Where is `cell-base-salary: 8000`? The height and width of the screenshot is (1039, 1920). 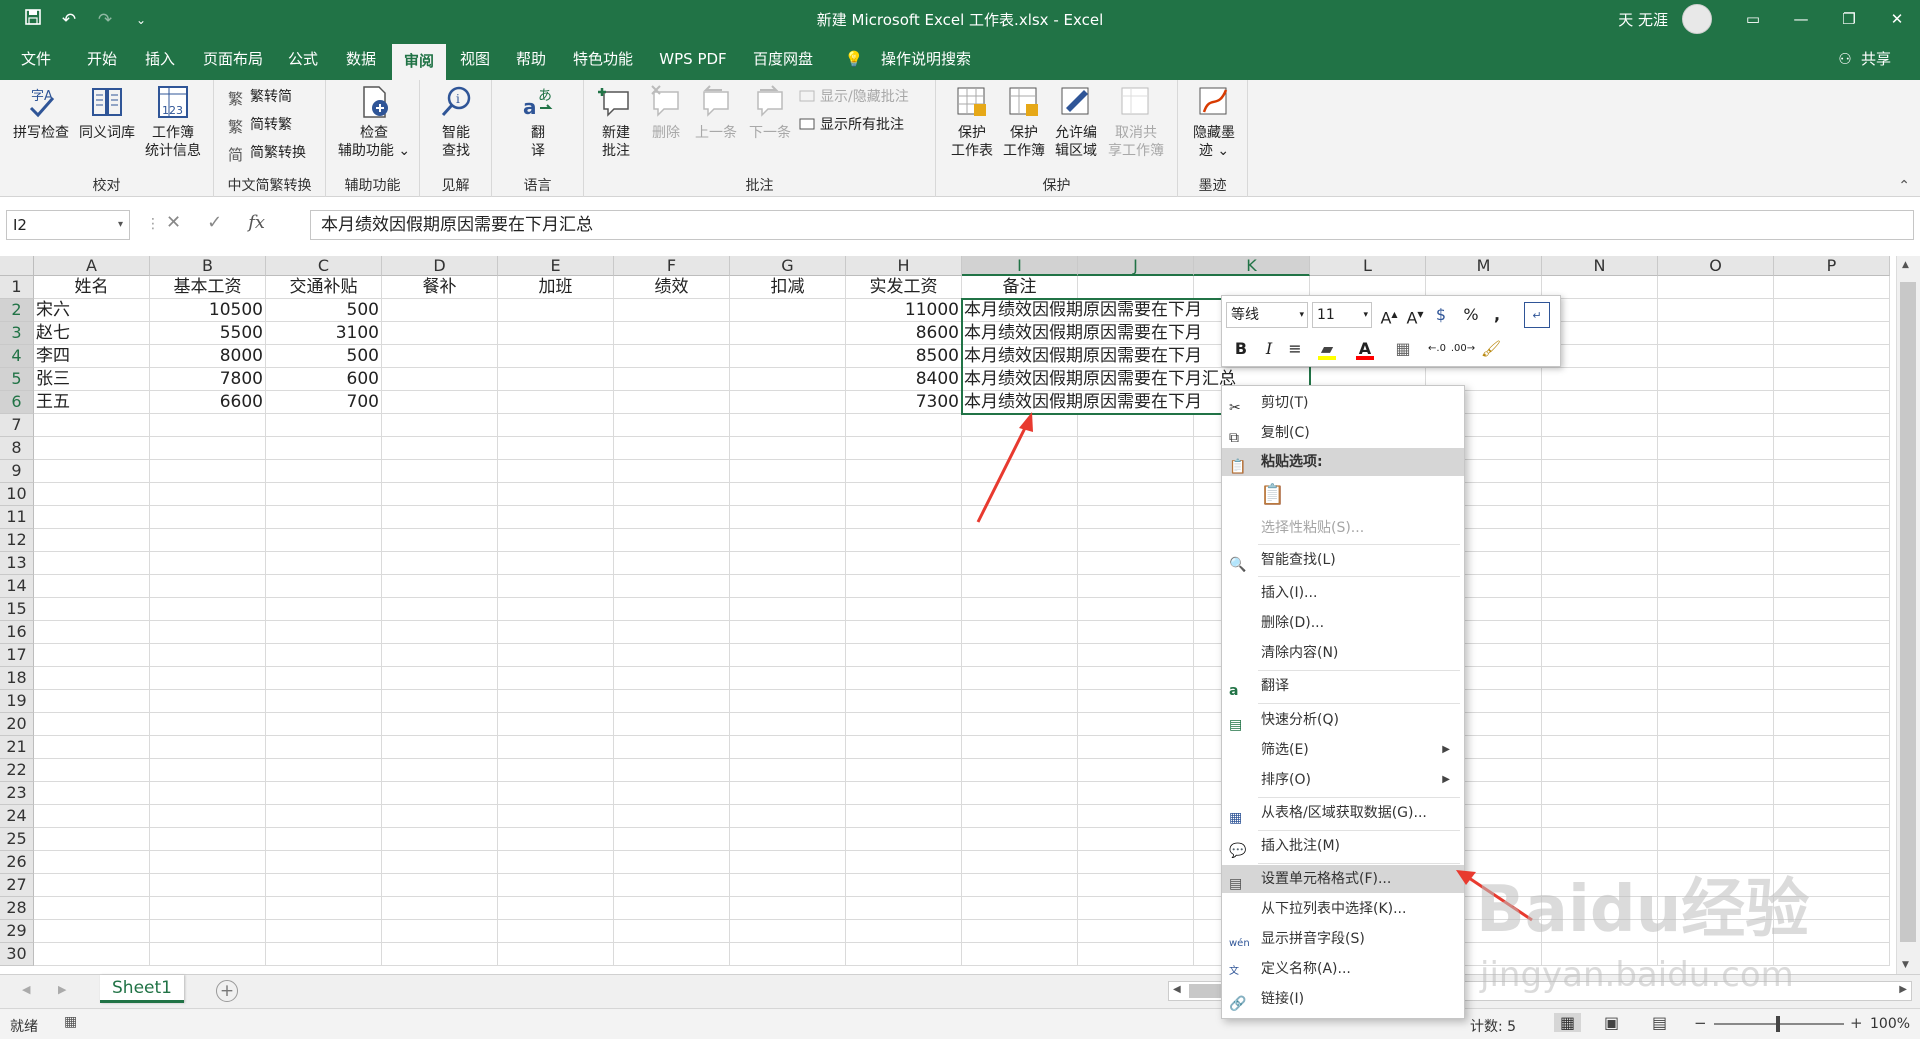
cell-base-salary: 8000 is located at coordinates (208, 356).